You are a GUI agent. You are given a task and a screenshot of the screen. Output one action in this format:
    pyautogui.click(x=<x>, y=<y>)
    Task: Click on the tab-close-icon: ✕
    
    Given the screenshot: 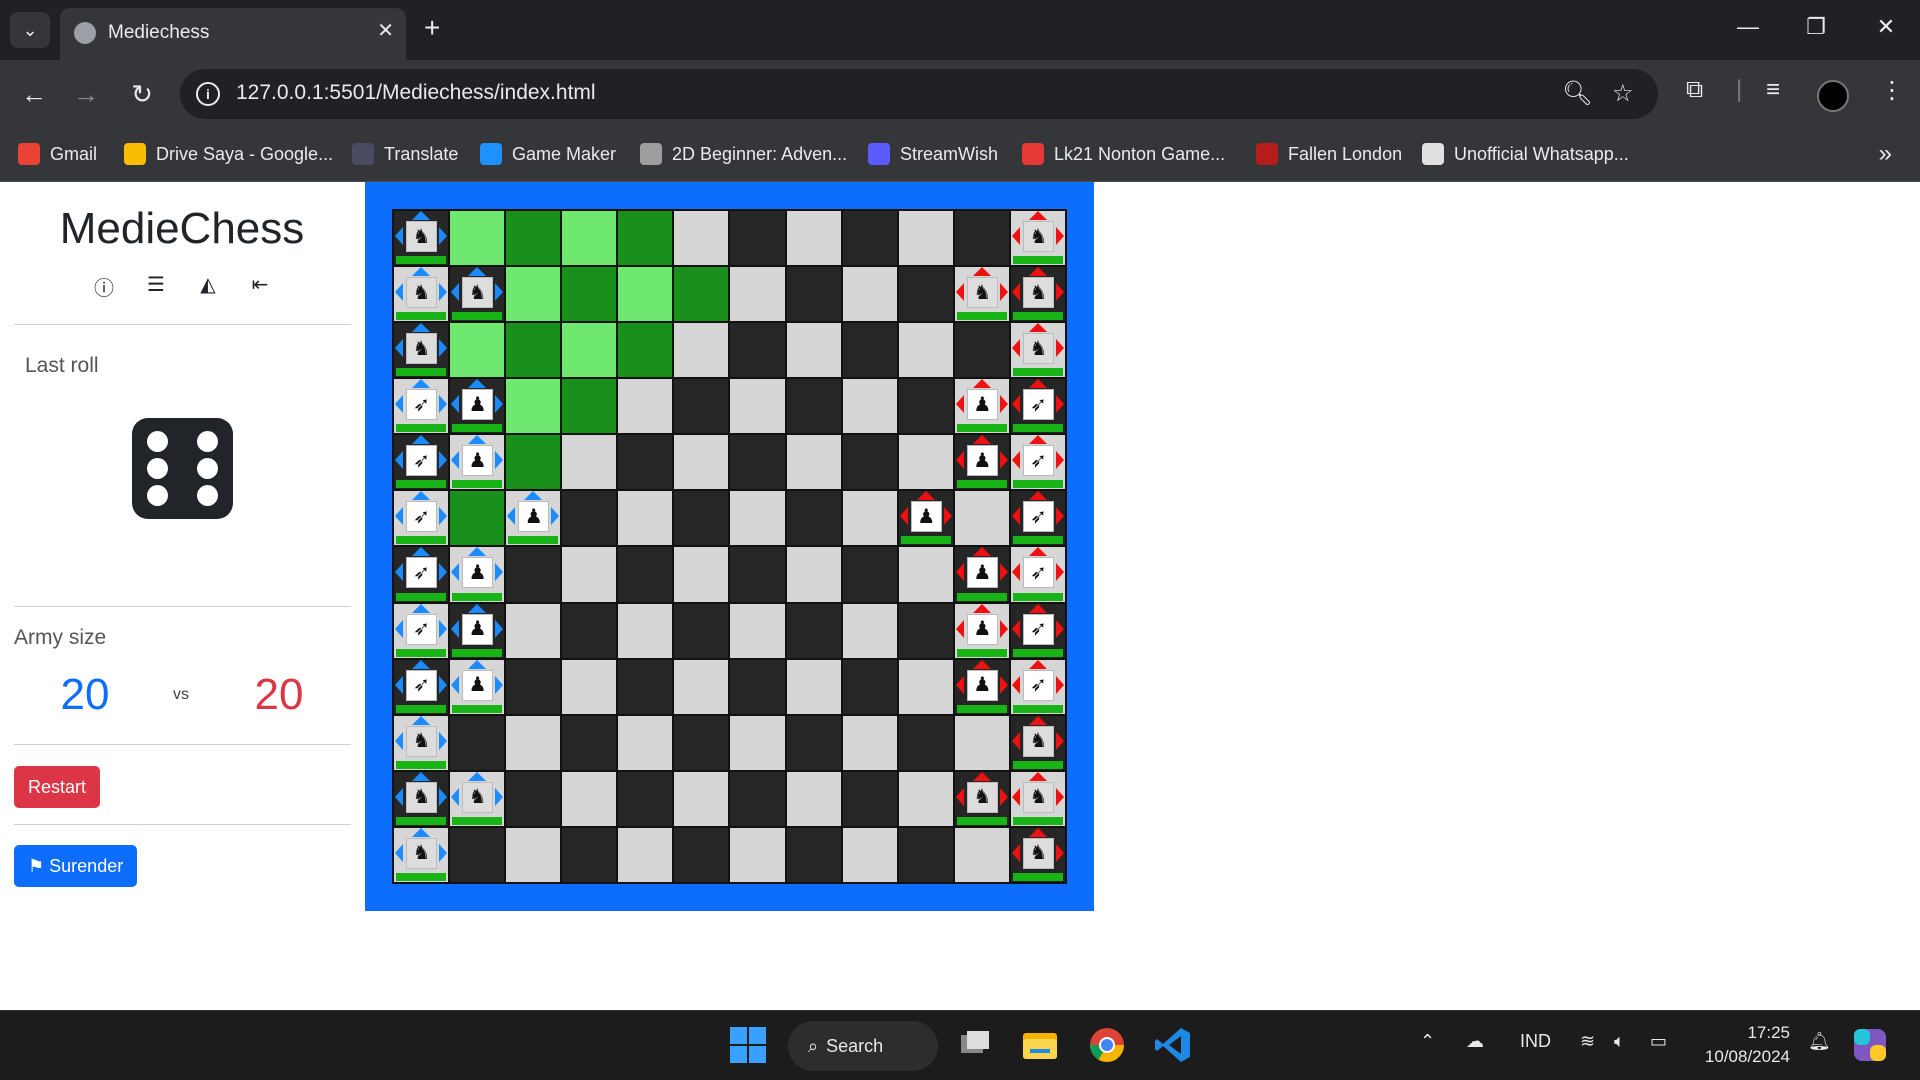 What is the action you would take?
    pyautogui.click(x=385, y=30)
    